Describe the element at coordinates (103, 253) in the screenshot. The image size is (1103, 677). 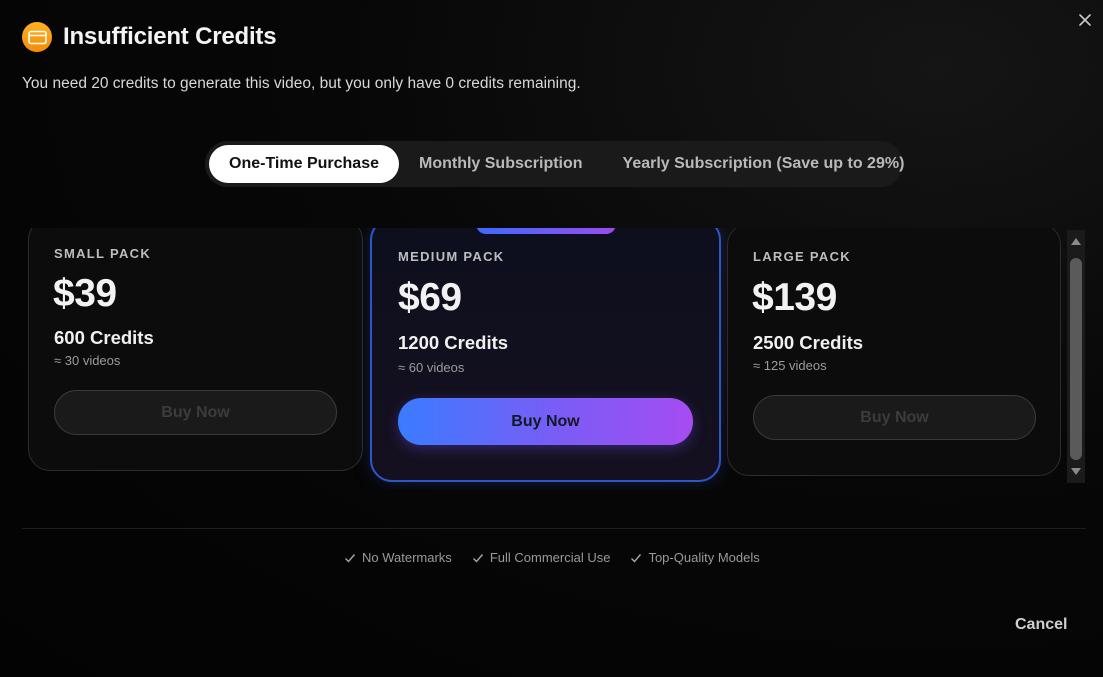
I see `pack-name: SMALL PACK` at that location.